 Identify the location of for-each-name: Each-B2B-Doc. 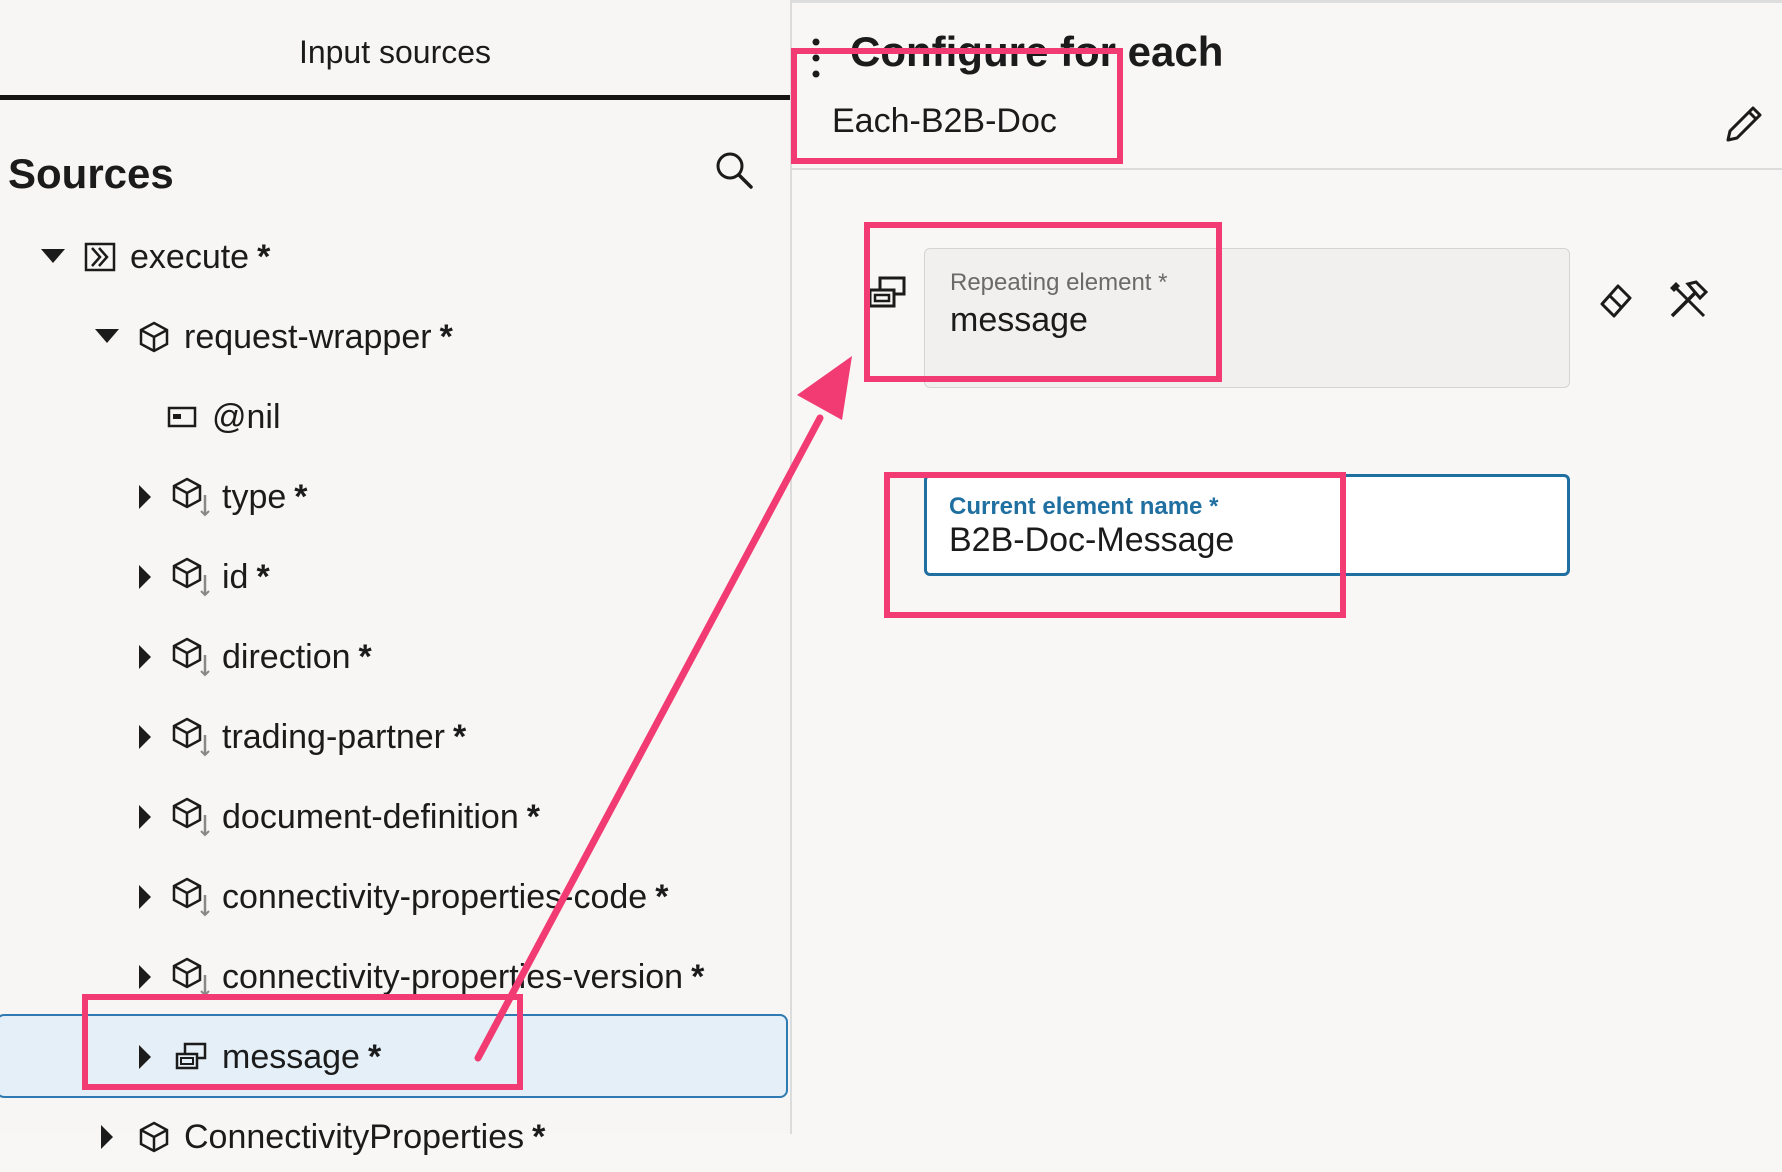
(944, 121).